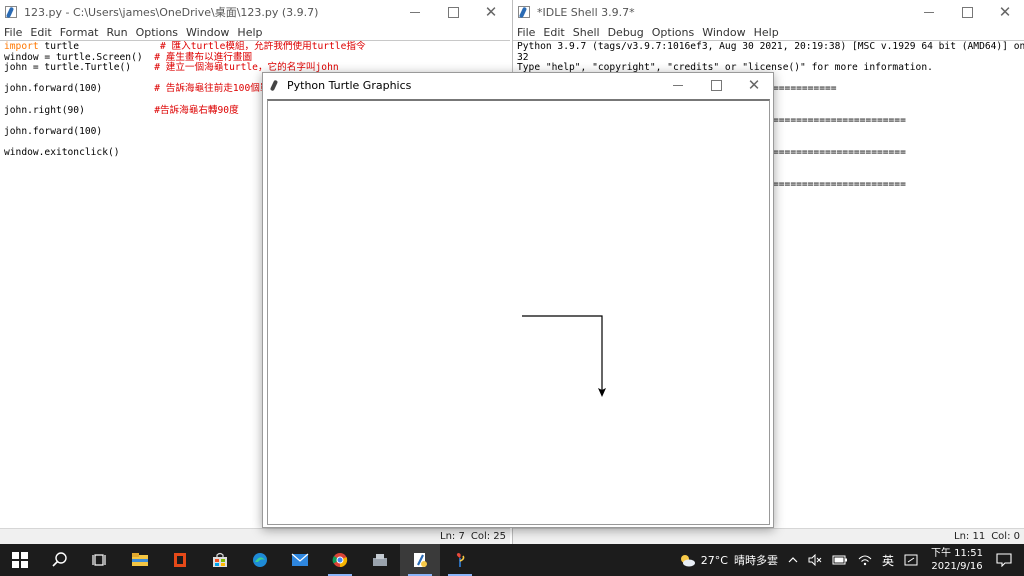 The width and height of the screenshot is (1024, 576). What do you see at coordinates (60, 560) in the screenshot?
I see `search-button` at bounding box center [60, 560].